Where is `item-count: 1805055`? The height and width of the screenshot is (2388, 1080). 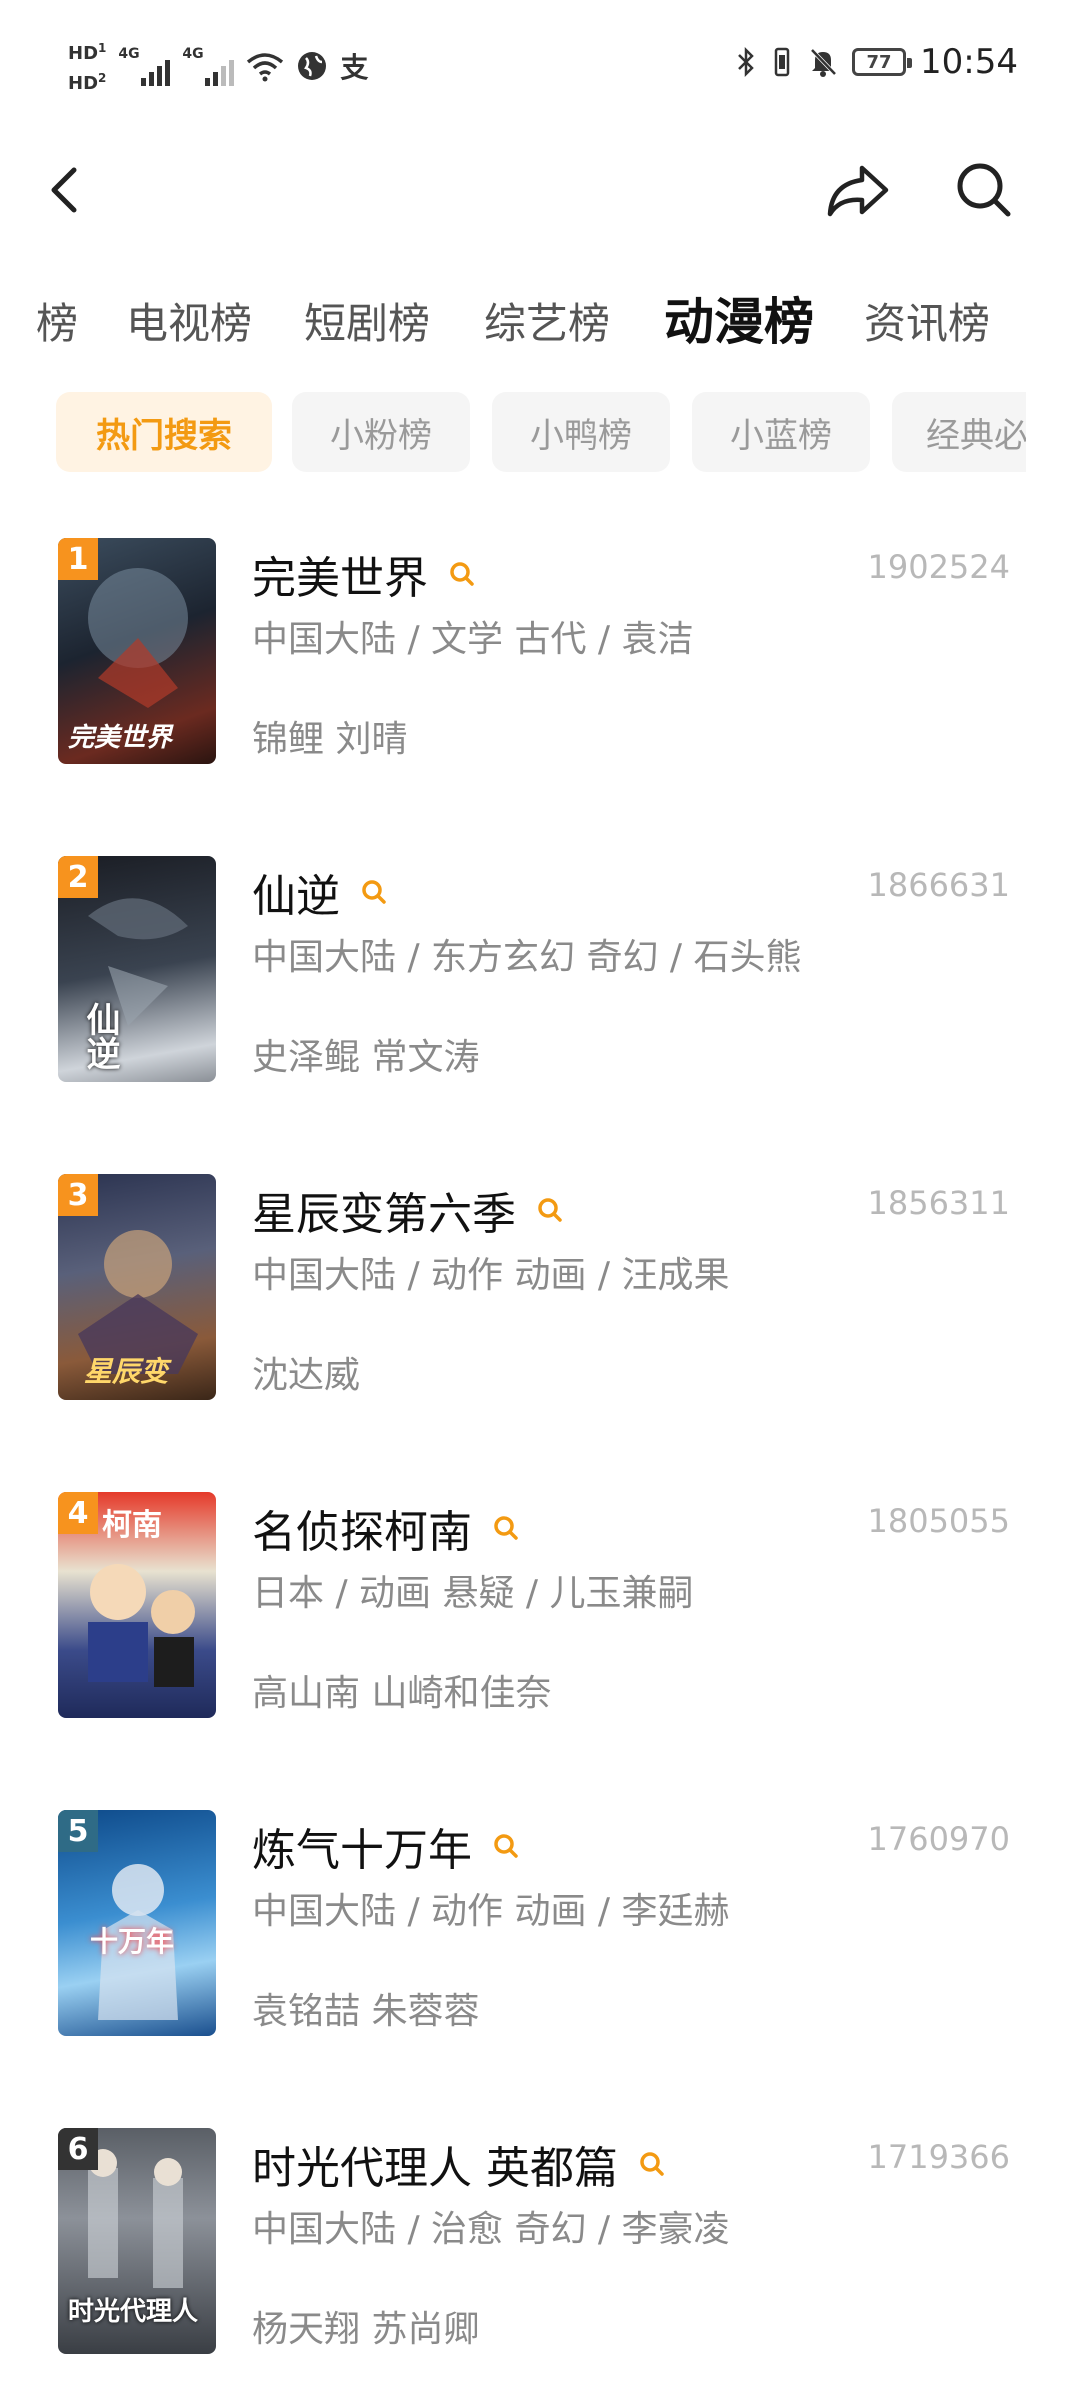
item-count: 1805055 is located at coordinates (938, 1521).